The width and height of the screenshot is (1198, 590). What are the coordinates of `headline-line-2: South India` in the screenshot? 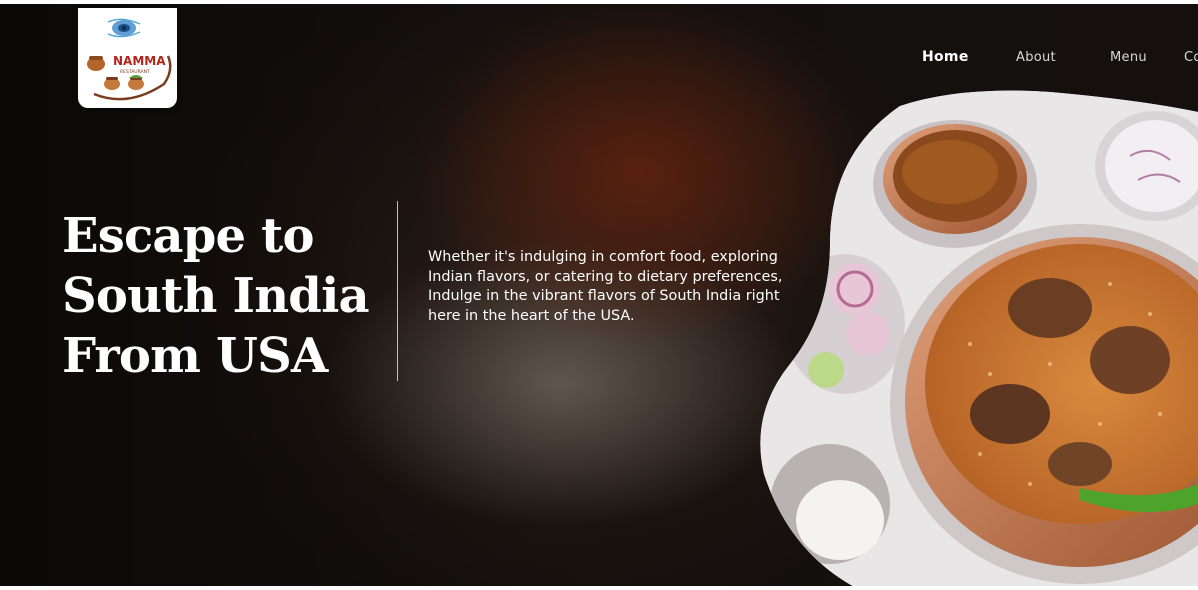 It's located at (216, 296).